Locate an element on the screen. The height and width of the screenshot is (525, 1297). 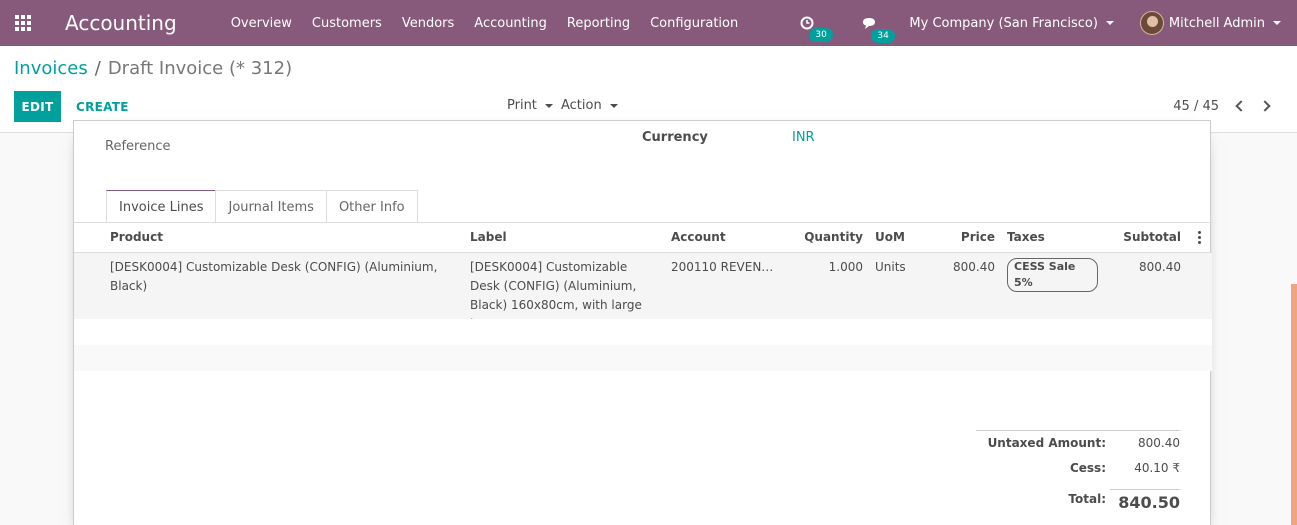
activity-menu: 30 is located at coordinates (809, 29).